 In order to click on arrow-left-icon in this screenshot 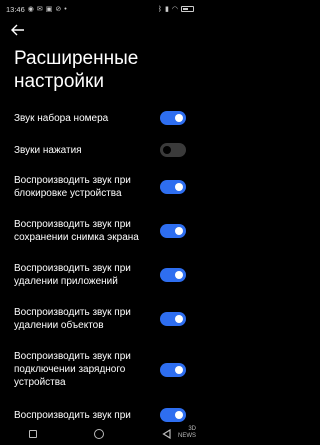, I will do `click(17, 30)`.